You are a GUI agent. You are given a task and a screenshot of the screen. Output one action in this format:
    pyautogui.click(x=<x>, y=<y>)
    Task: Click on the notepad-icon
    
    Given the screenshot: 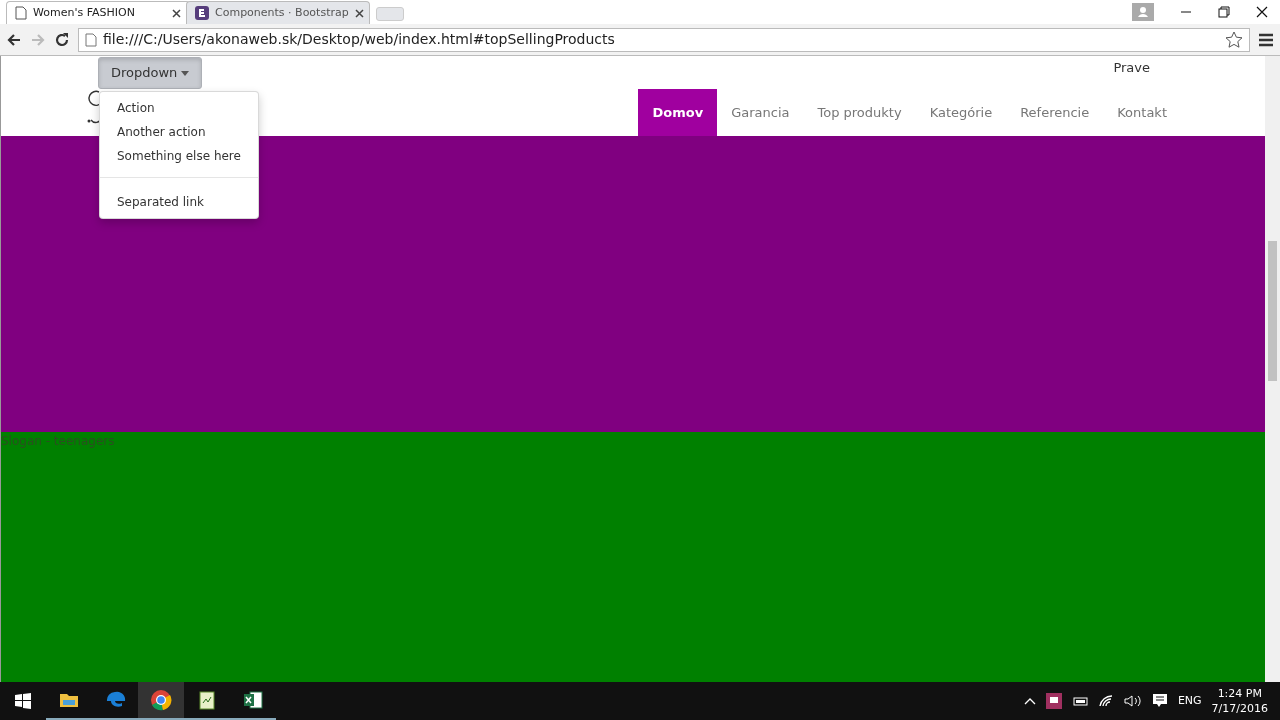 What is the action you would take?
    pyautogui.click(x=207, y=700)
    